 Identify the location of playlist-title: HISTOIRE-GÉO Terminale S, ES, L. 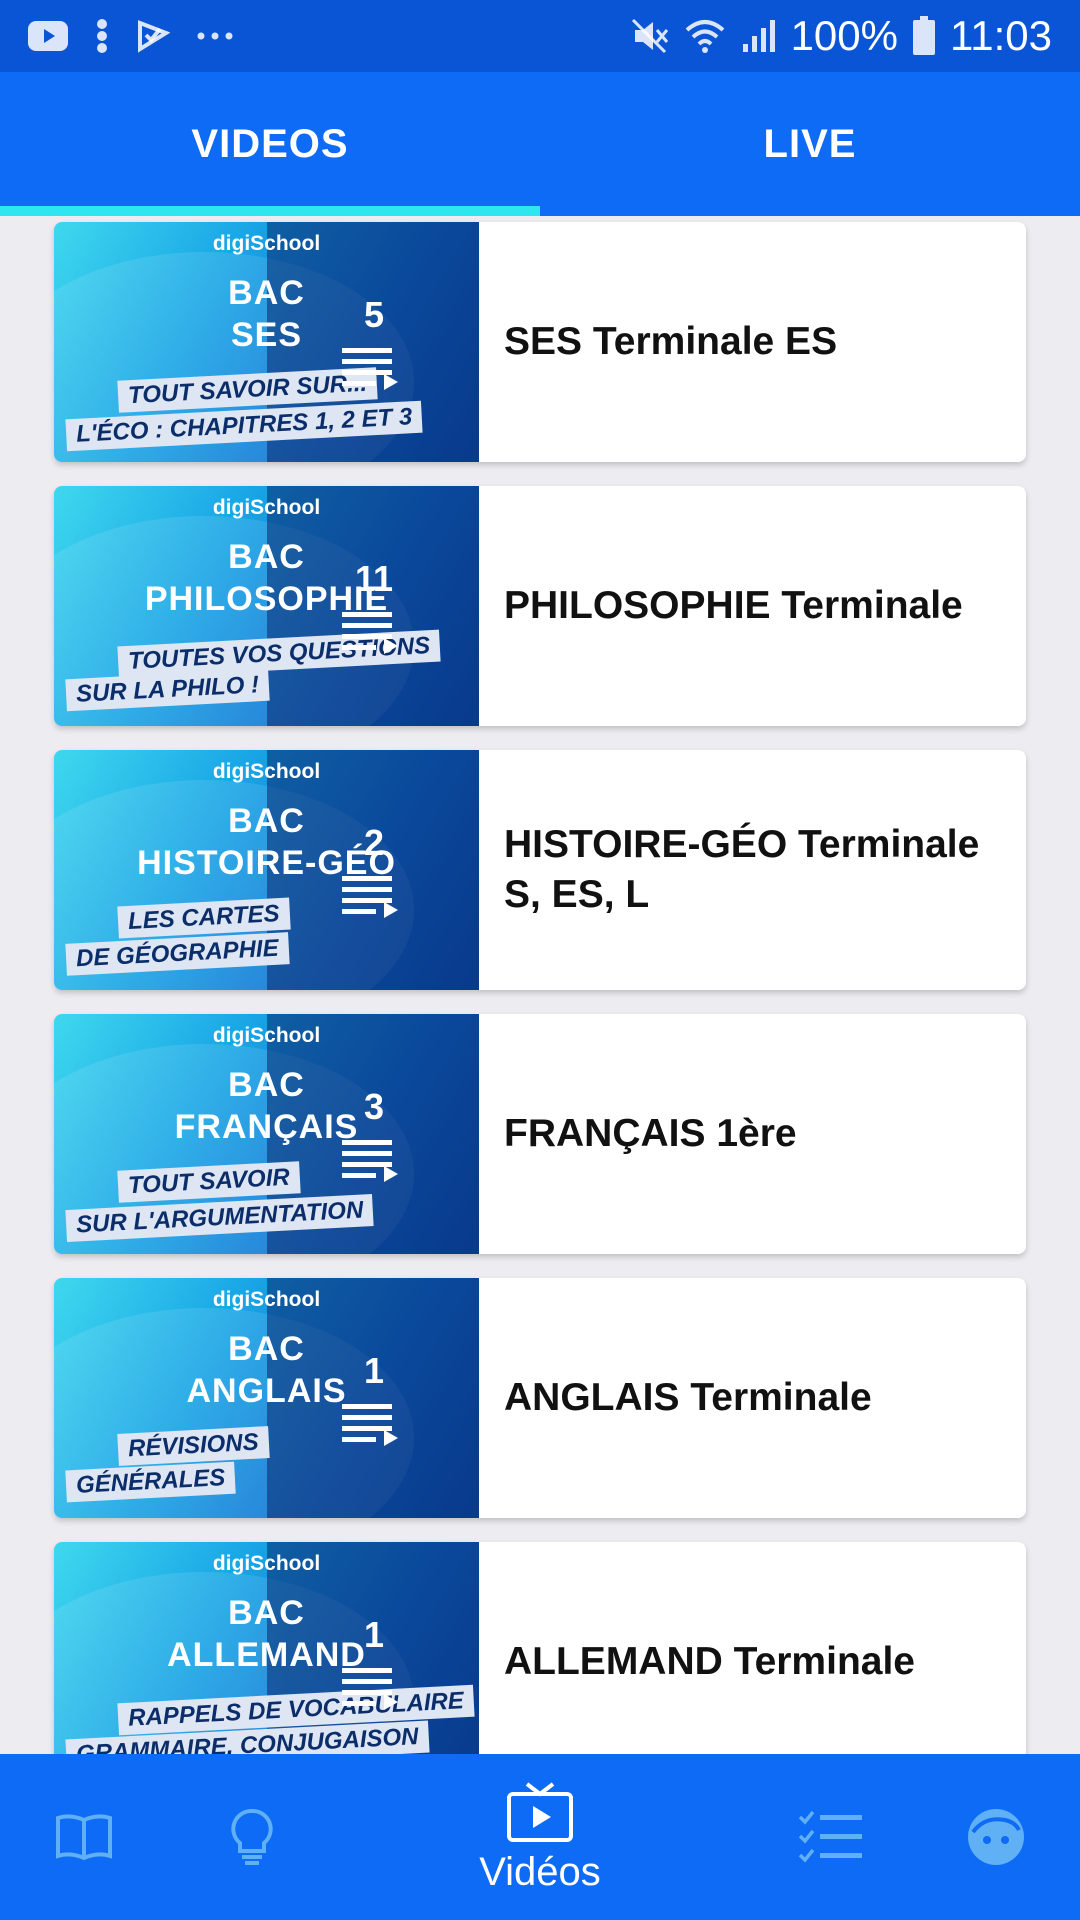
(742, 869).